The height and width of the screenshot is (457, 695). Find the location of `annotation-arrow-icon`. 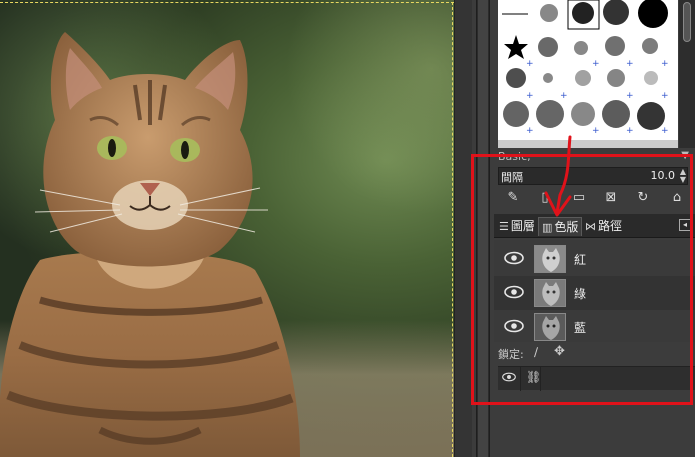

annotation-arrow-icon is located at coordinates (558, 176).